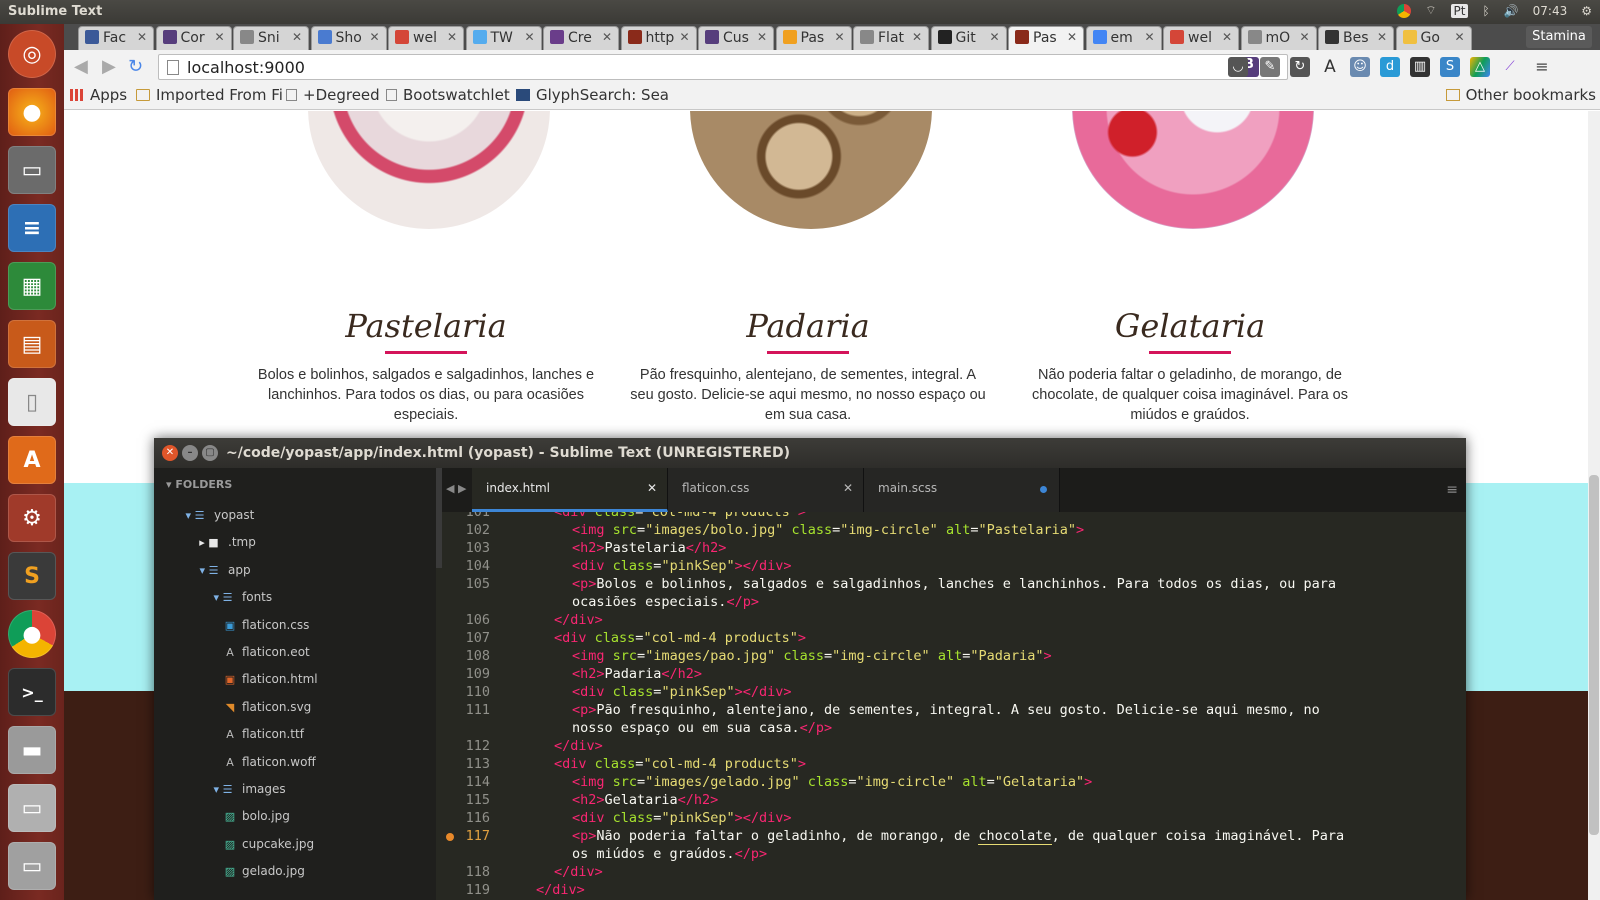  Describe the element at coordinates (257, 816) in the screenshot. I see `tree-item: ▨ bolo.jpg` at that location.